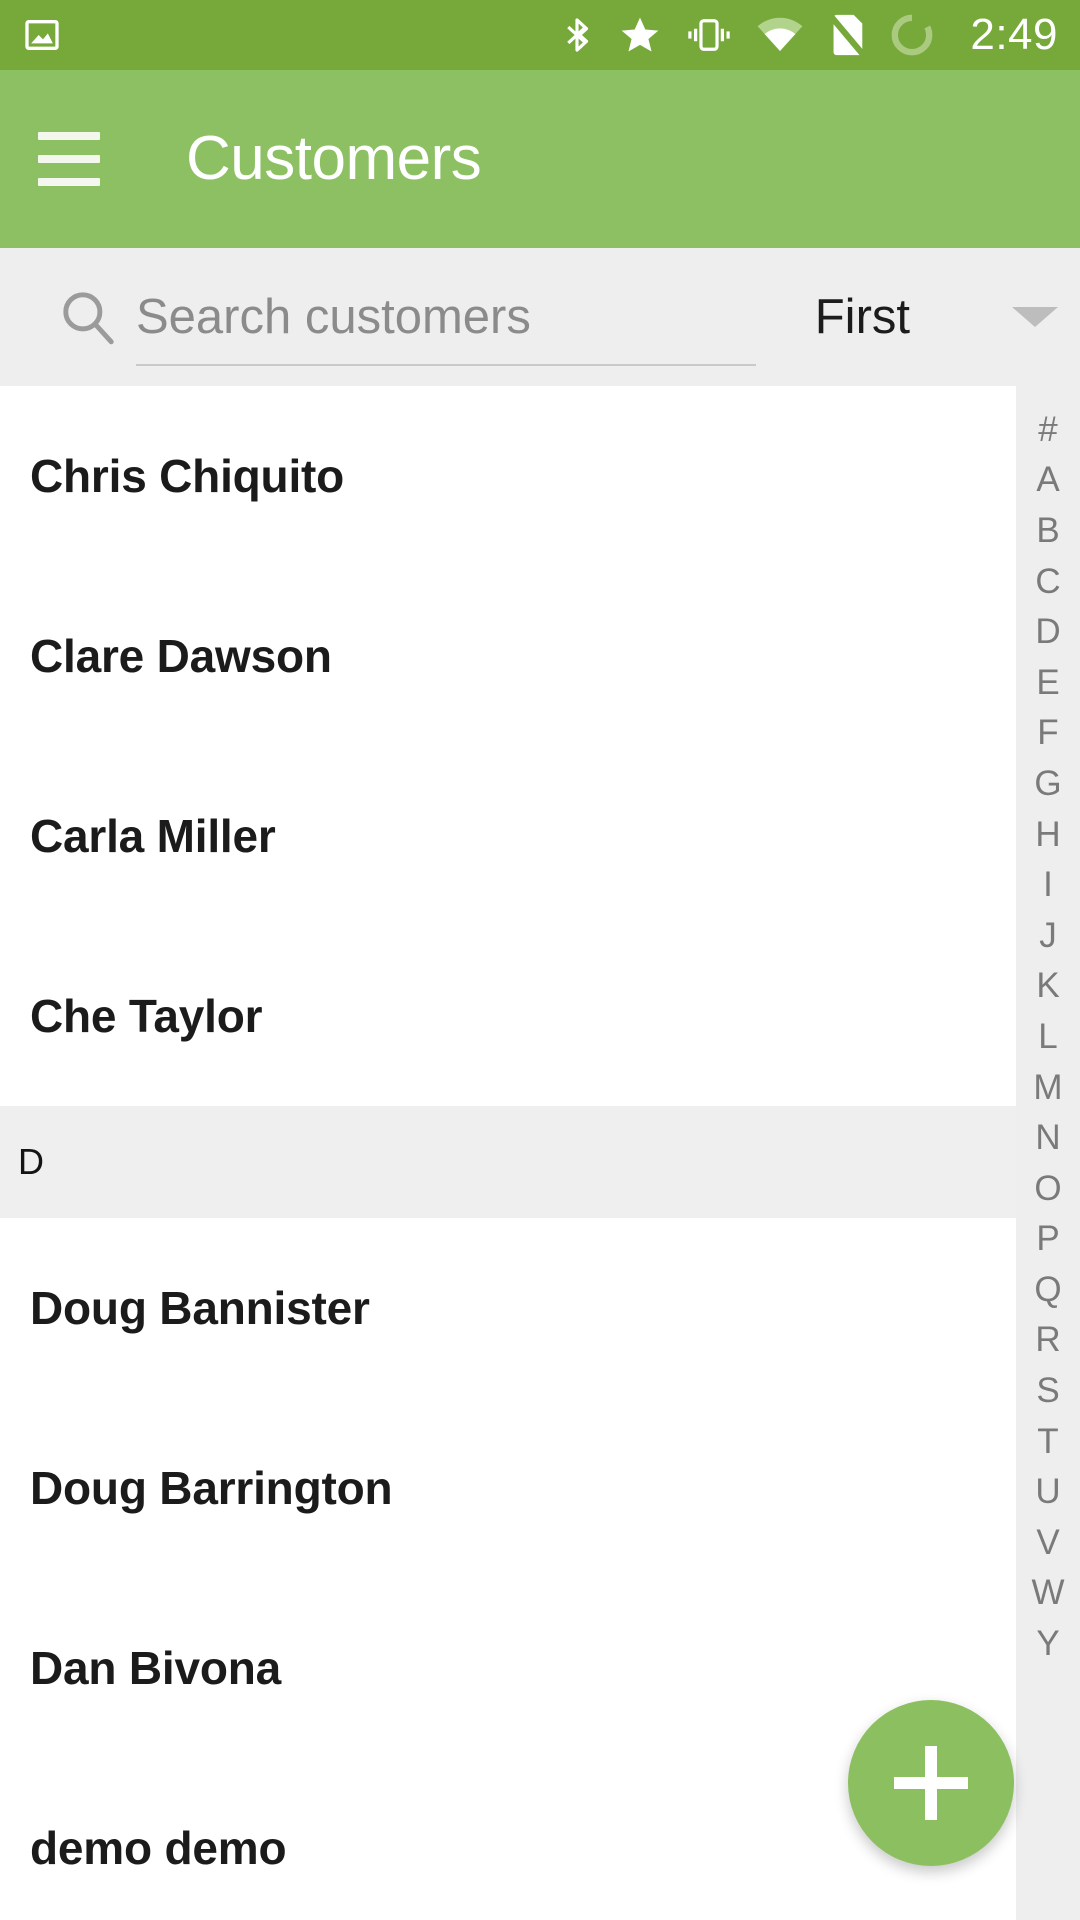 Image resolution: width=1080 pixels, height=1920 pixels. What do you see at coordinates (211, 1488) in the screenshot?
I see `customer-name: Doug Barrington` at bounding box center [211, 1488].